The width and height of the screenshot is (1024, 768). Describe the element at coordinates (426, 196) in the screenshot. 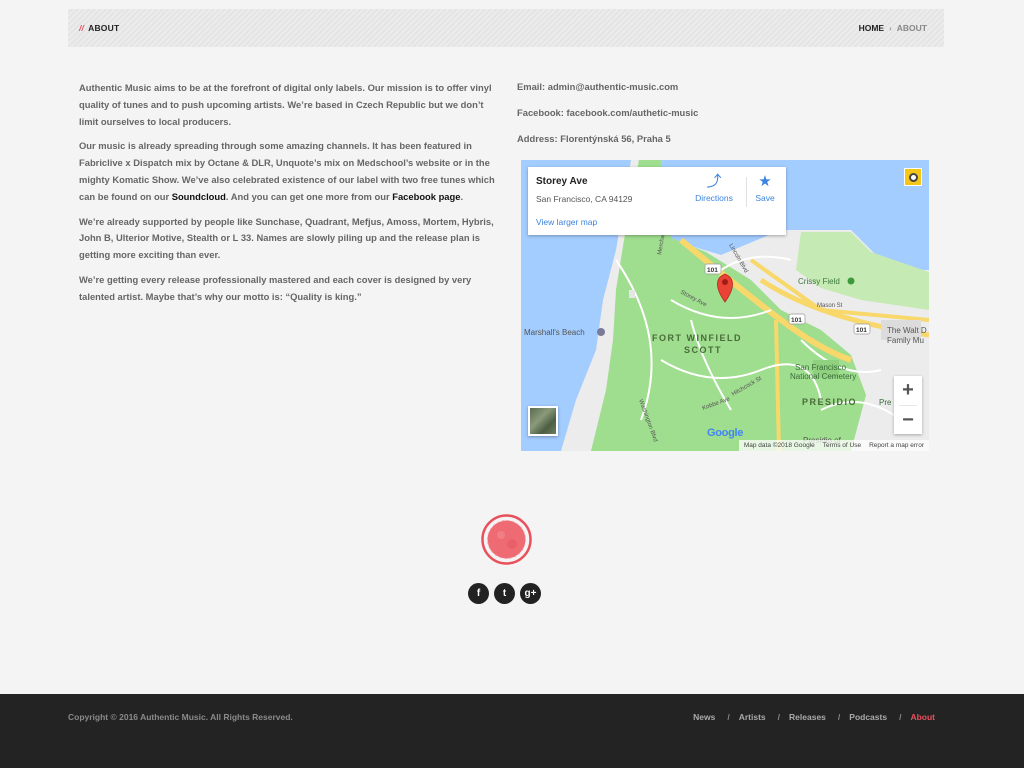

I see `facebook-page-link: Facebook page` at that location.